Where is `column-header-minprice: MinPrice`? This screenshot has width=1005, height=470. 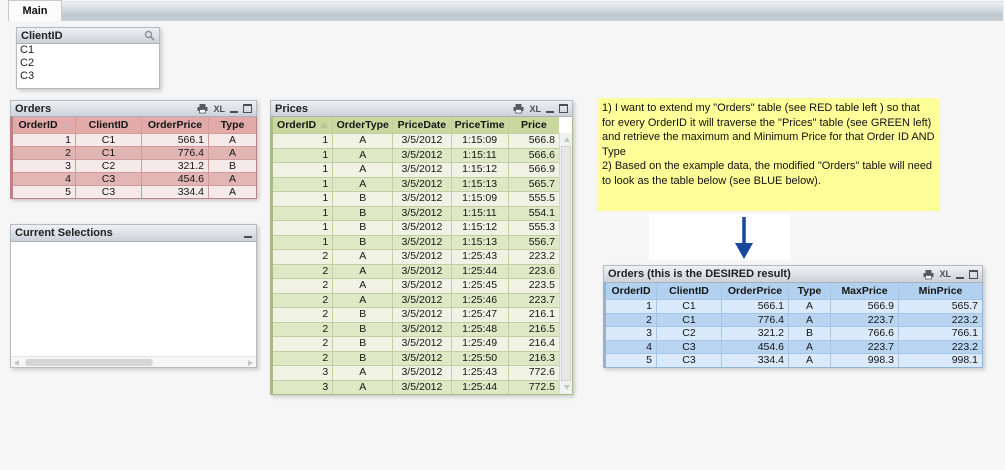
column-header-minprice: MinPrice is located at coordinates (940, 291).